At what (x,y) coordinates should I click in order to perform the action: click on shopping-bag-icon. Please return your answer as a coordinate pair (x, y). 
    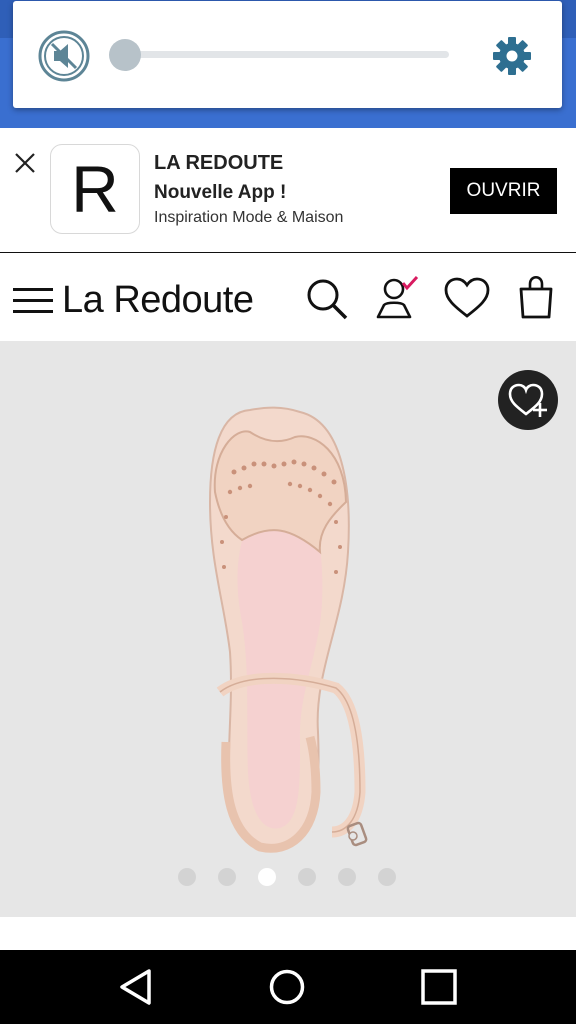
    Looking at the image, I should click on (536, 297).